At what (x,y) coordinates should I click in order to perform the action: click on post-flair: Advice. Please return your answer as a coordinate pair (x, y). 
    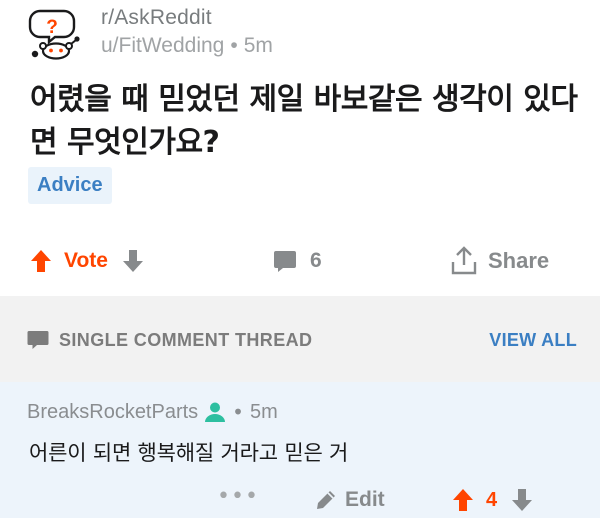
    Looking at the image, I should click on (70, 185).